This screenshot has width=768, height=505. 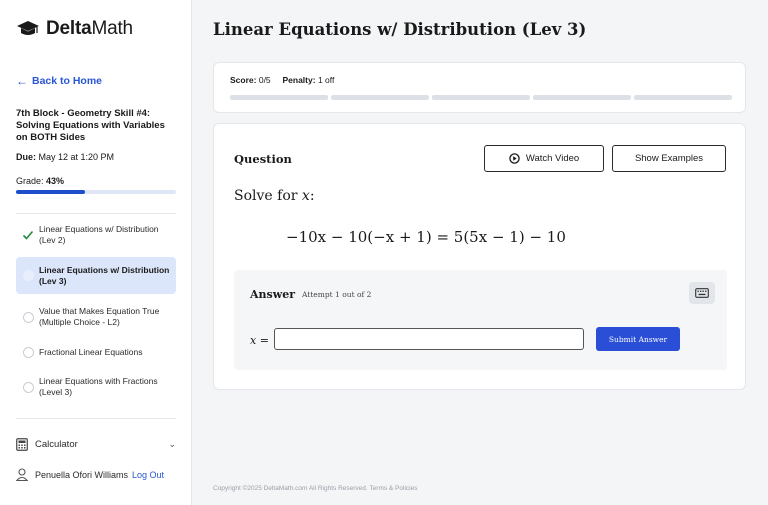 What do you see at coordinates (514, 158) in the screenshot?
I see `play-circle-icon` at bounding box center [514, 158].